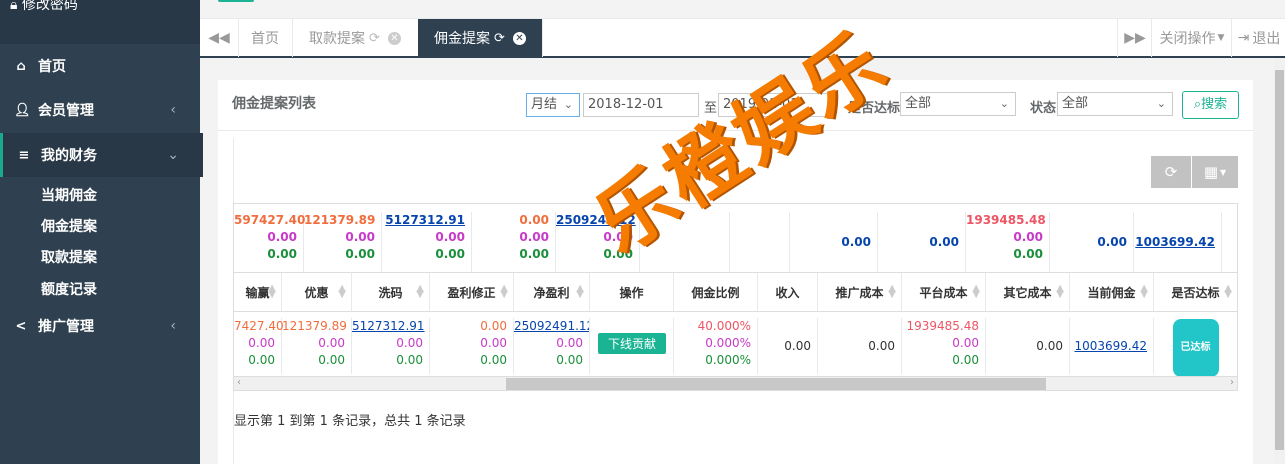 This screenshot has height=464, width=1285. I want to click on summary-cell: 0.00 0.00 0.00, so click(514, 242).